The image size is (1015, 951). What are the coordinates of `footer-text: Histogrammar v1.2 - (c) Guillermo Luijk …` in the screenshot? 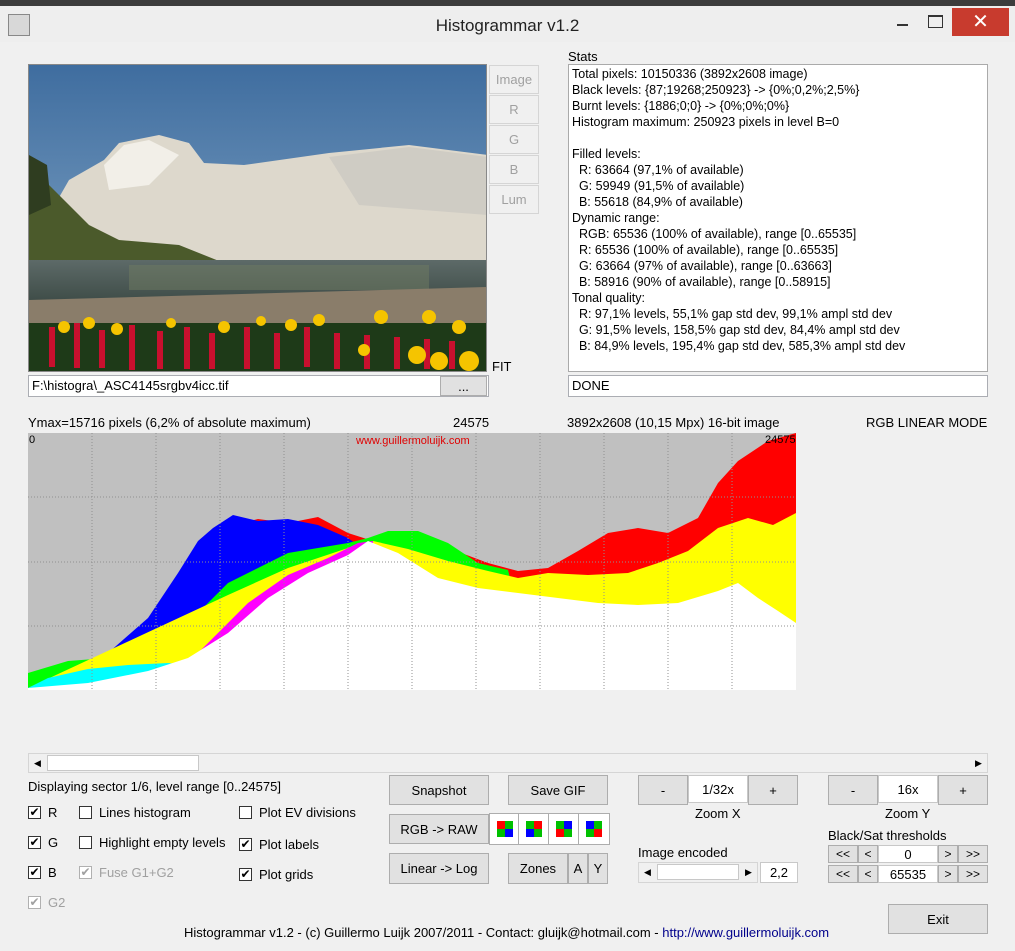 It's located at (423, 932).